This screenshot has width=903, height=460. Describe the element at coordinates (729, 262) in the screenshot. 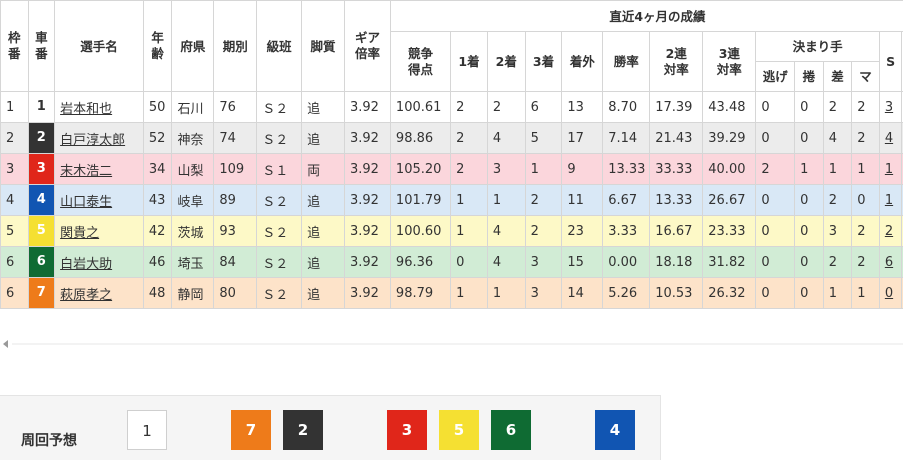

I see `rate3-cell: 31.82` at that location.